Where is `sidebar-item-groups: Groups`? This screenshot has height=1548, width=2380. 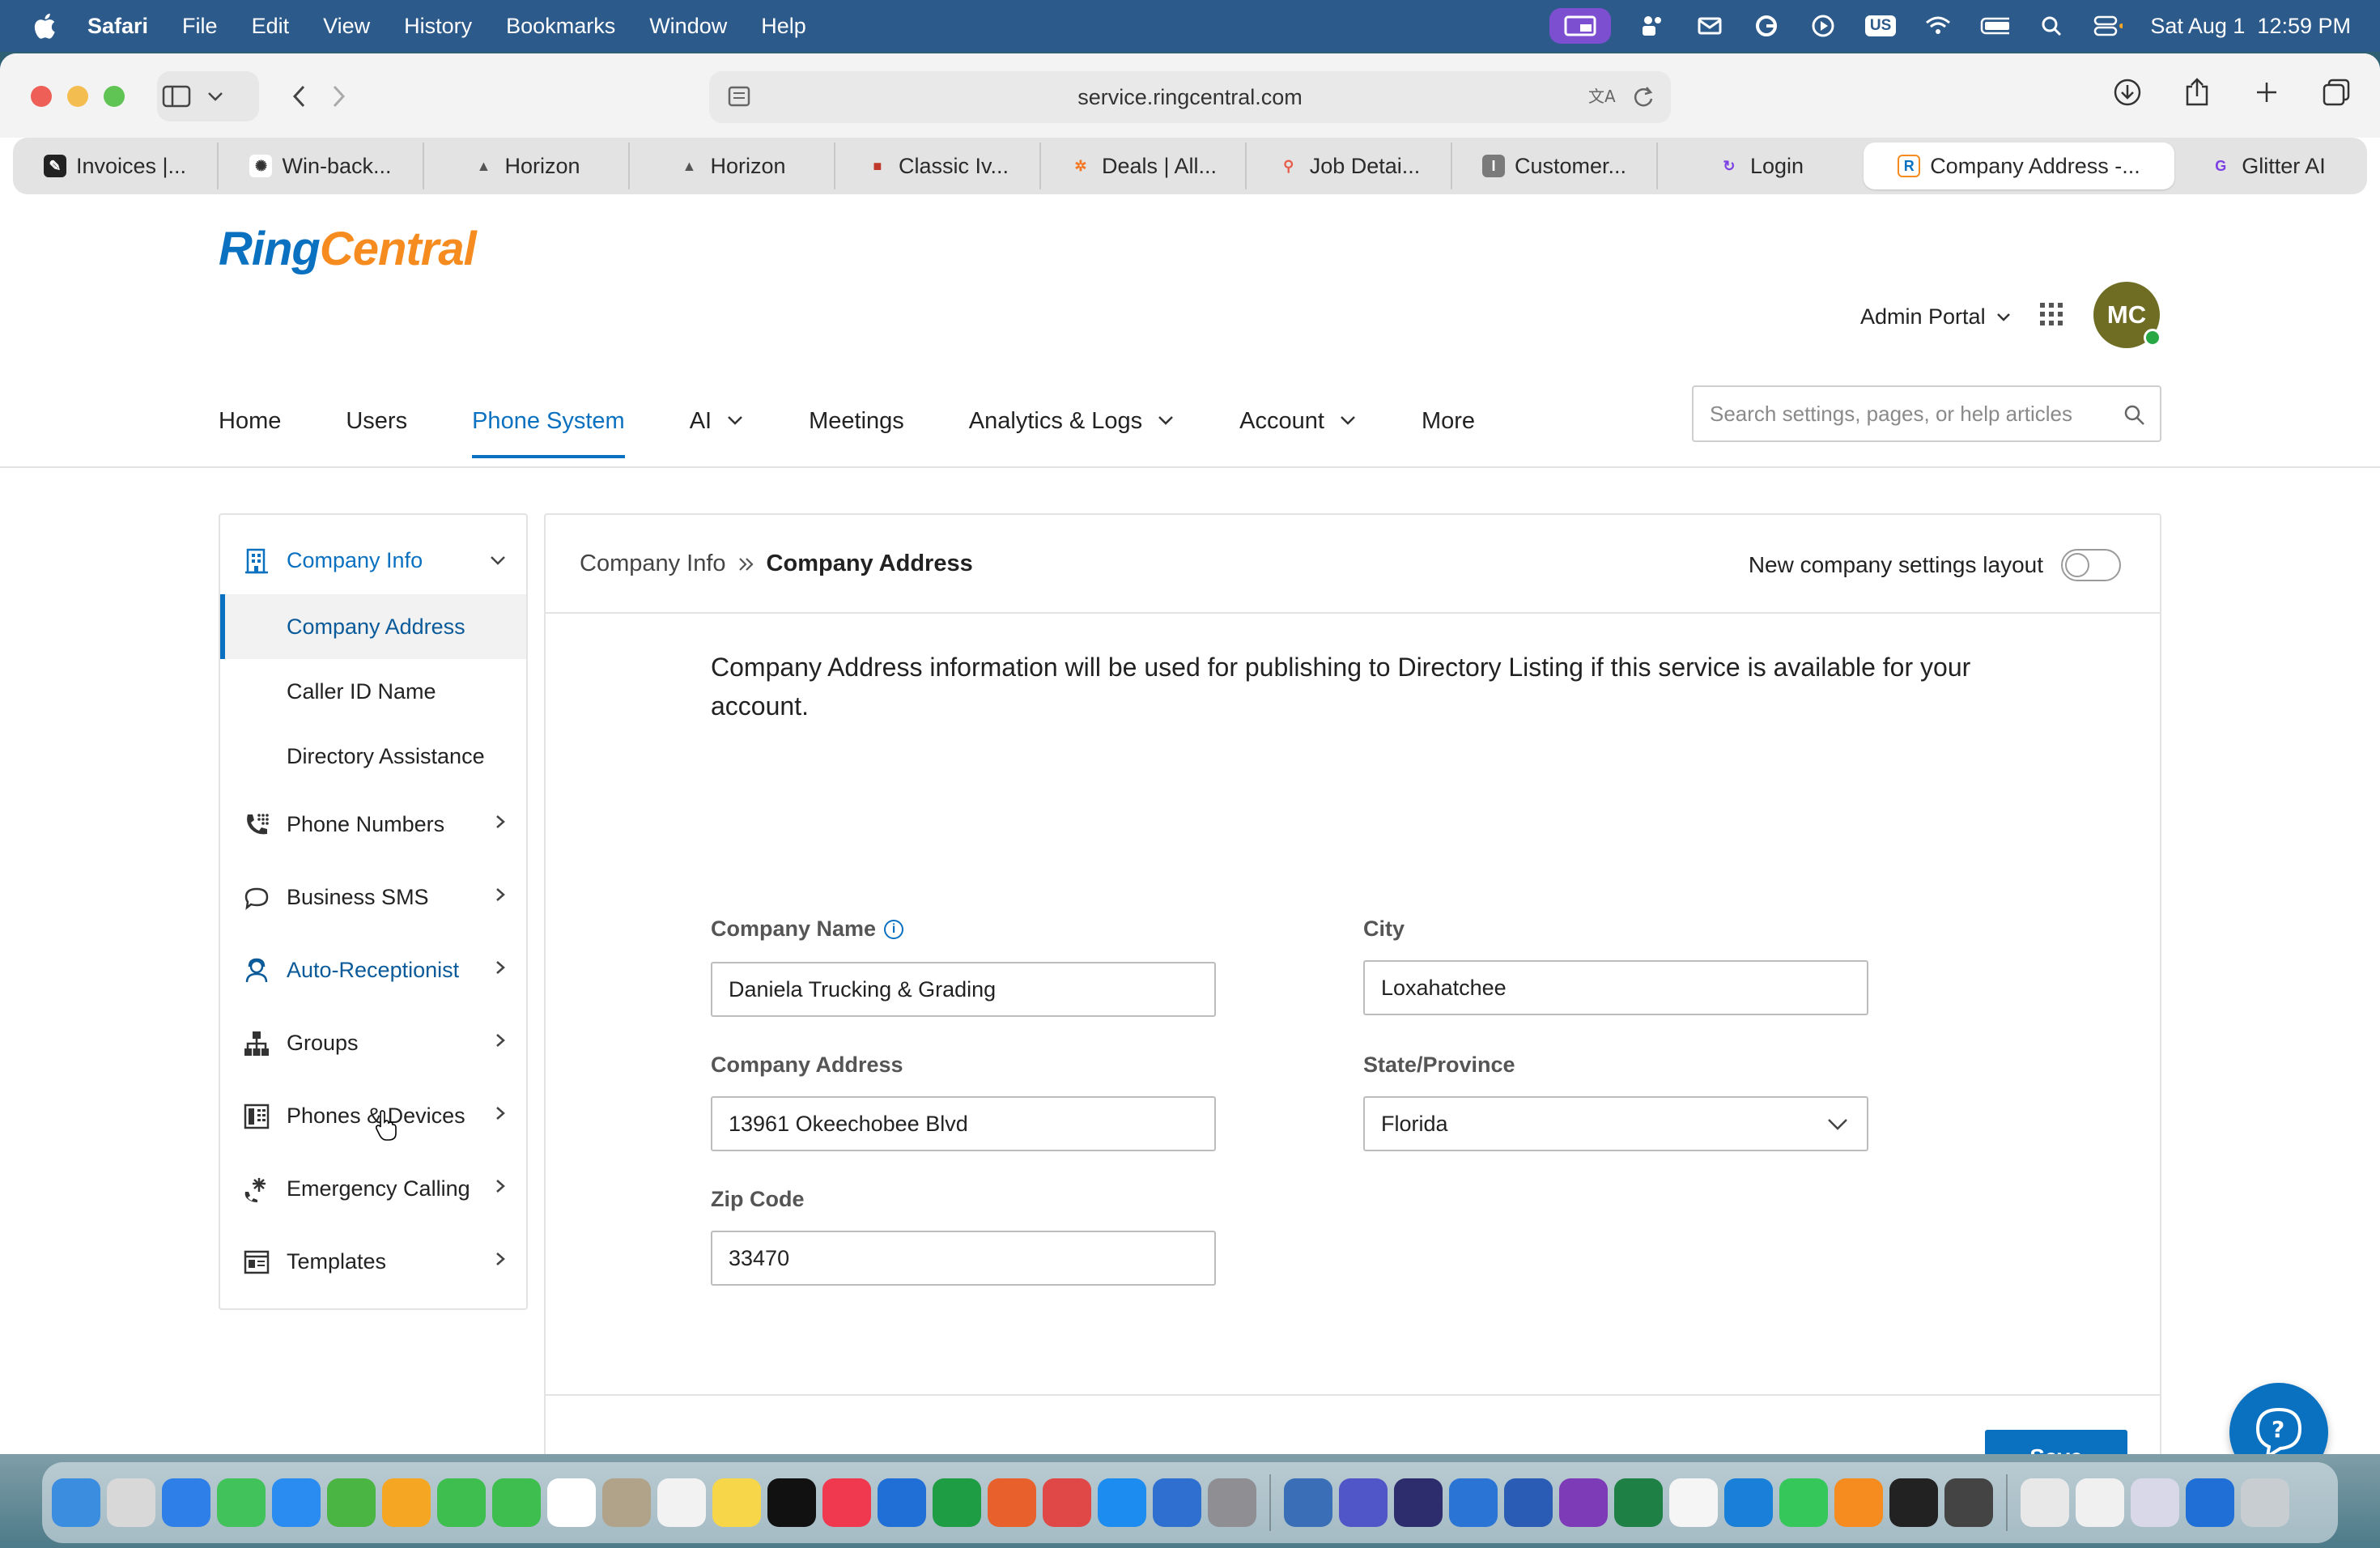
sidebar-item-groups: Groups is located at coordinates (373, 1043).